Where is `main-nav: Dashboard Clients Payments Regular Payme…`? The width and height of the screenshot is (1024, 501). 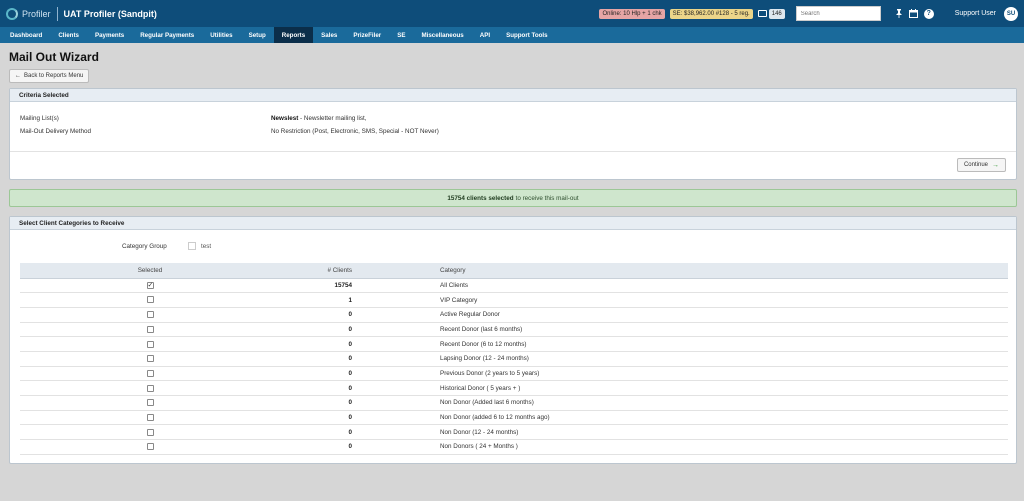 main-nav: Dashboard Clients Payments Regular Payme… is located at coordinates (512, 35).